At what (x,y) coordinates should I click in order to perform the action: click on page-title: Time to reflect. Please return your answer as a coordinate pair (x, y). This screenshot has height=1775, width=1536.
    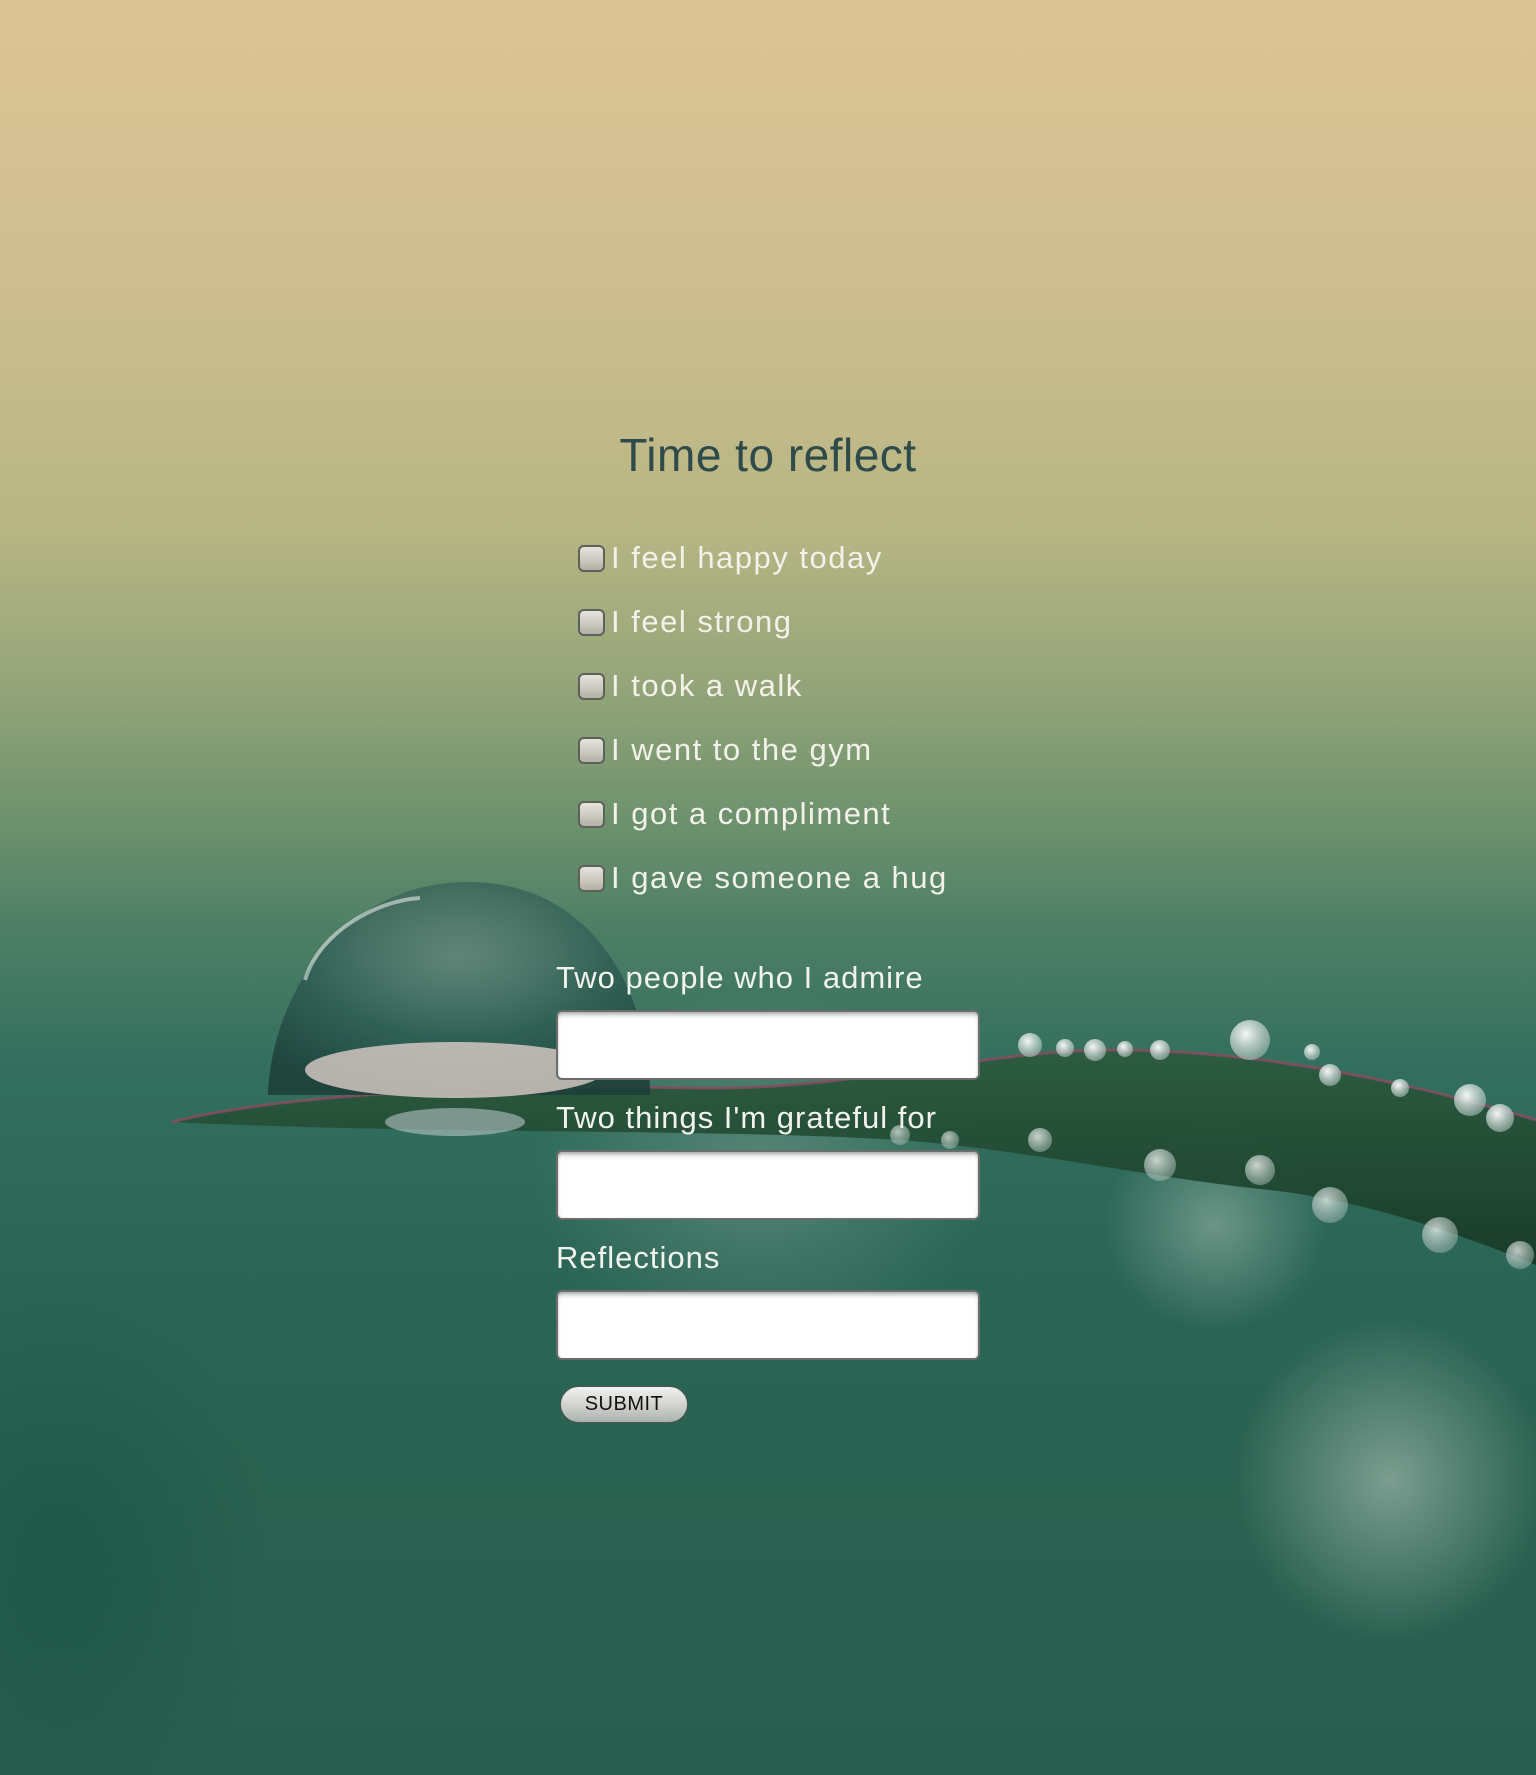
    Looking at the image, I should click on (768, 455).